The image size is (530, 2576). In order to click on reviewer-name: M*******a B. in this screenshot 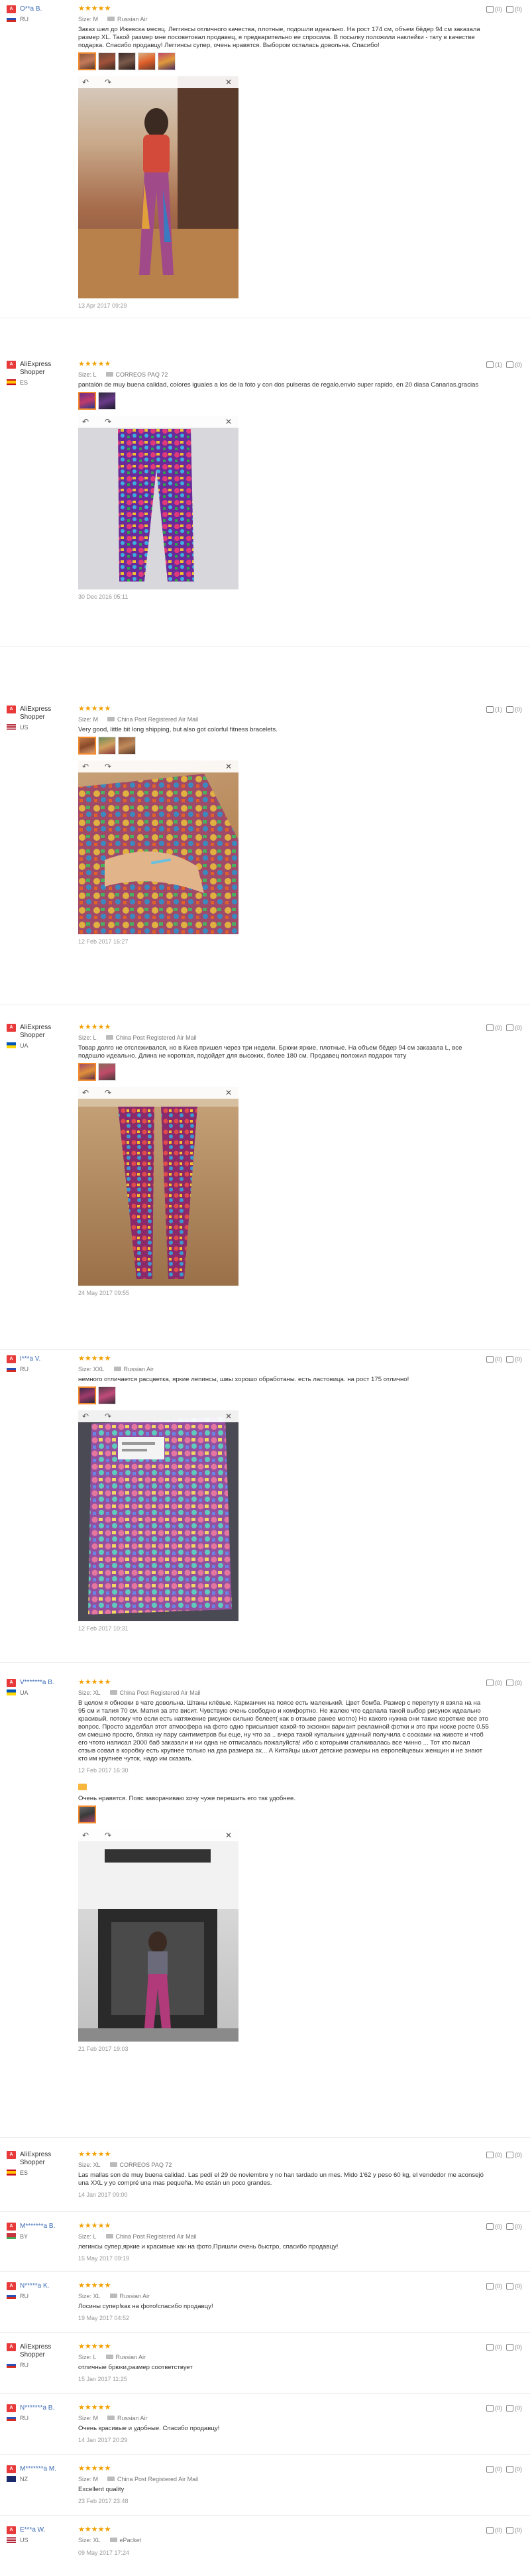, I will do `click(46, 2227)`.